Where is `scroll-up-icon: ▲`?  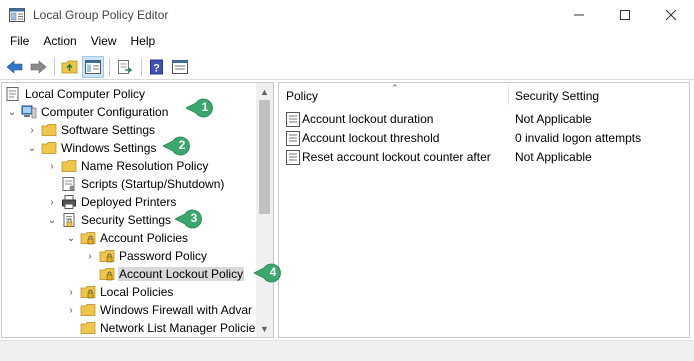 scroll-up-icon: ▲ is located at coordinates (264, 91).